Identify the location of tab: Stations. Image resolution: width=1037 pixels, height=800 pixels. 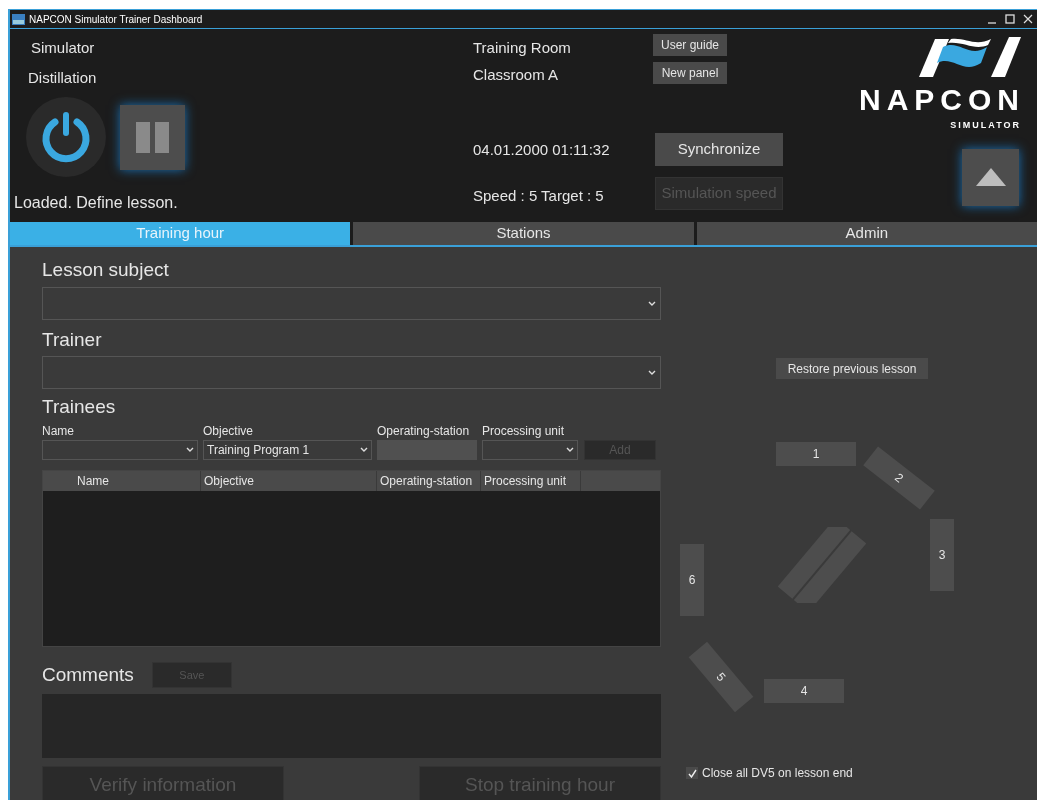
(523, 233).